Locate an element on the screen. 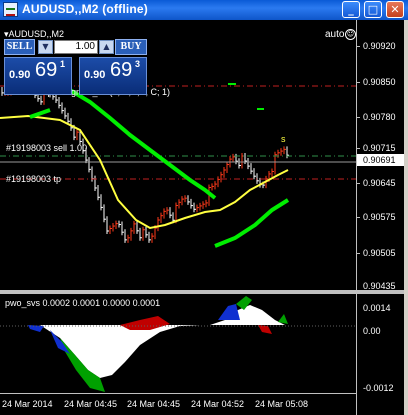 This screenshot has width=408, height=415. bid-price-point: 1 is located at coordinates (63, 64).